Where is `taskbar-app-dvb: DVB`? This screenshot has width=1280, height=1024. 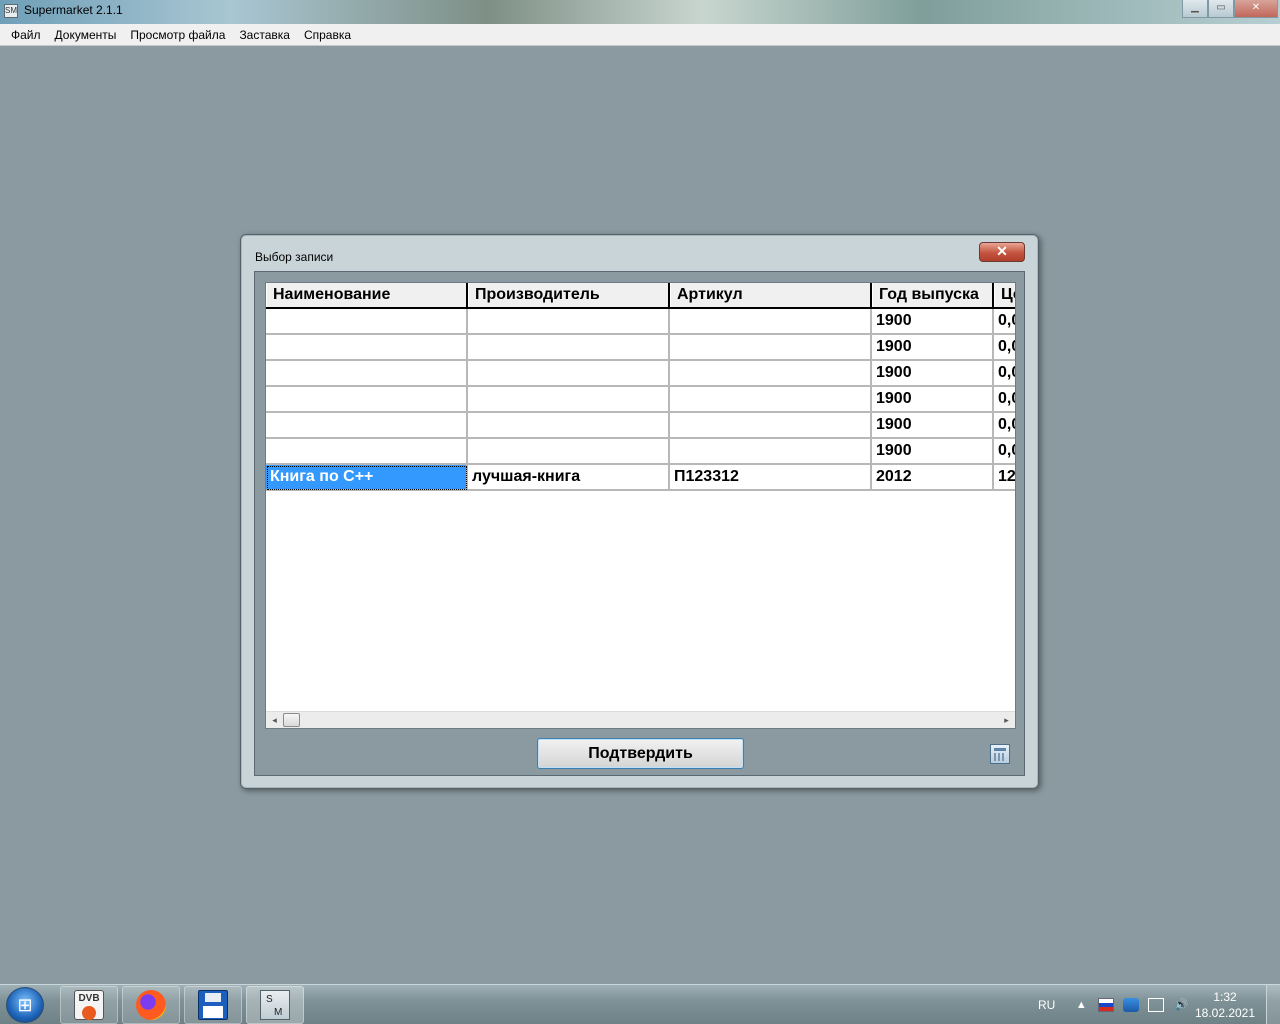
taskbar-app-dvb: DVB is located at coordinates (89, 1005).